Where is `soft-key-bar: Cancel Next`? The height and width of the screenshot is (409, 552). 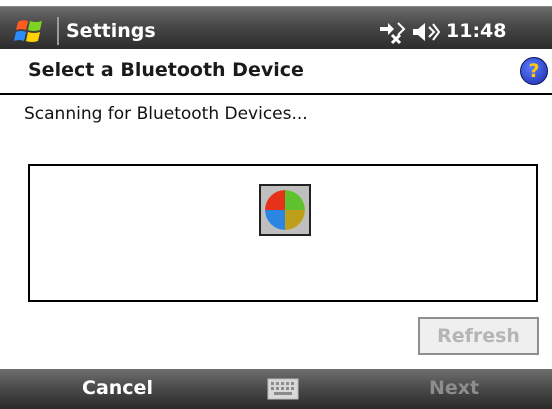
soft-key-bar: Cancel Next is located at coordinates (276, 389).